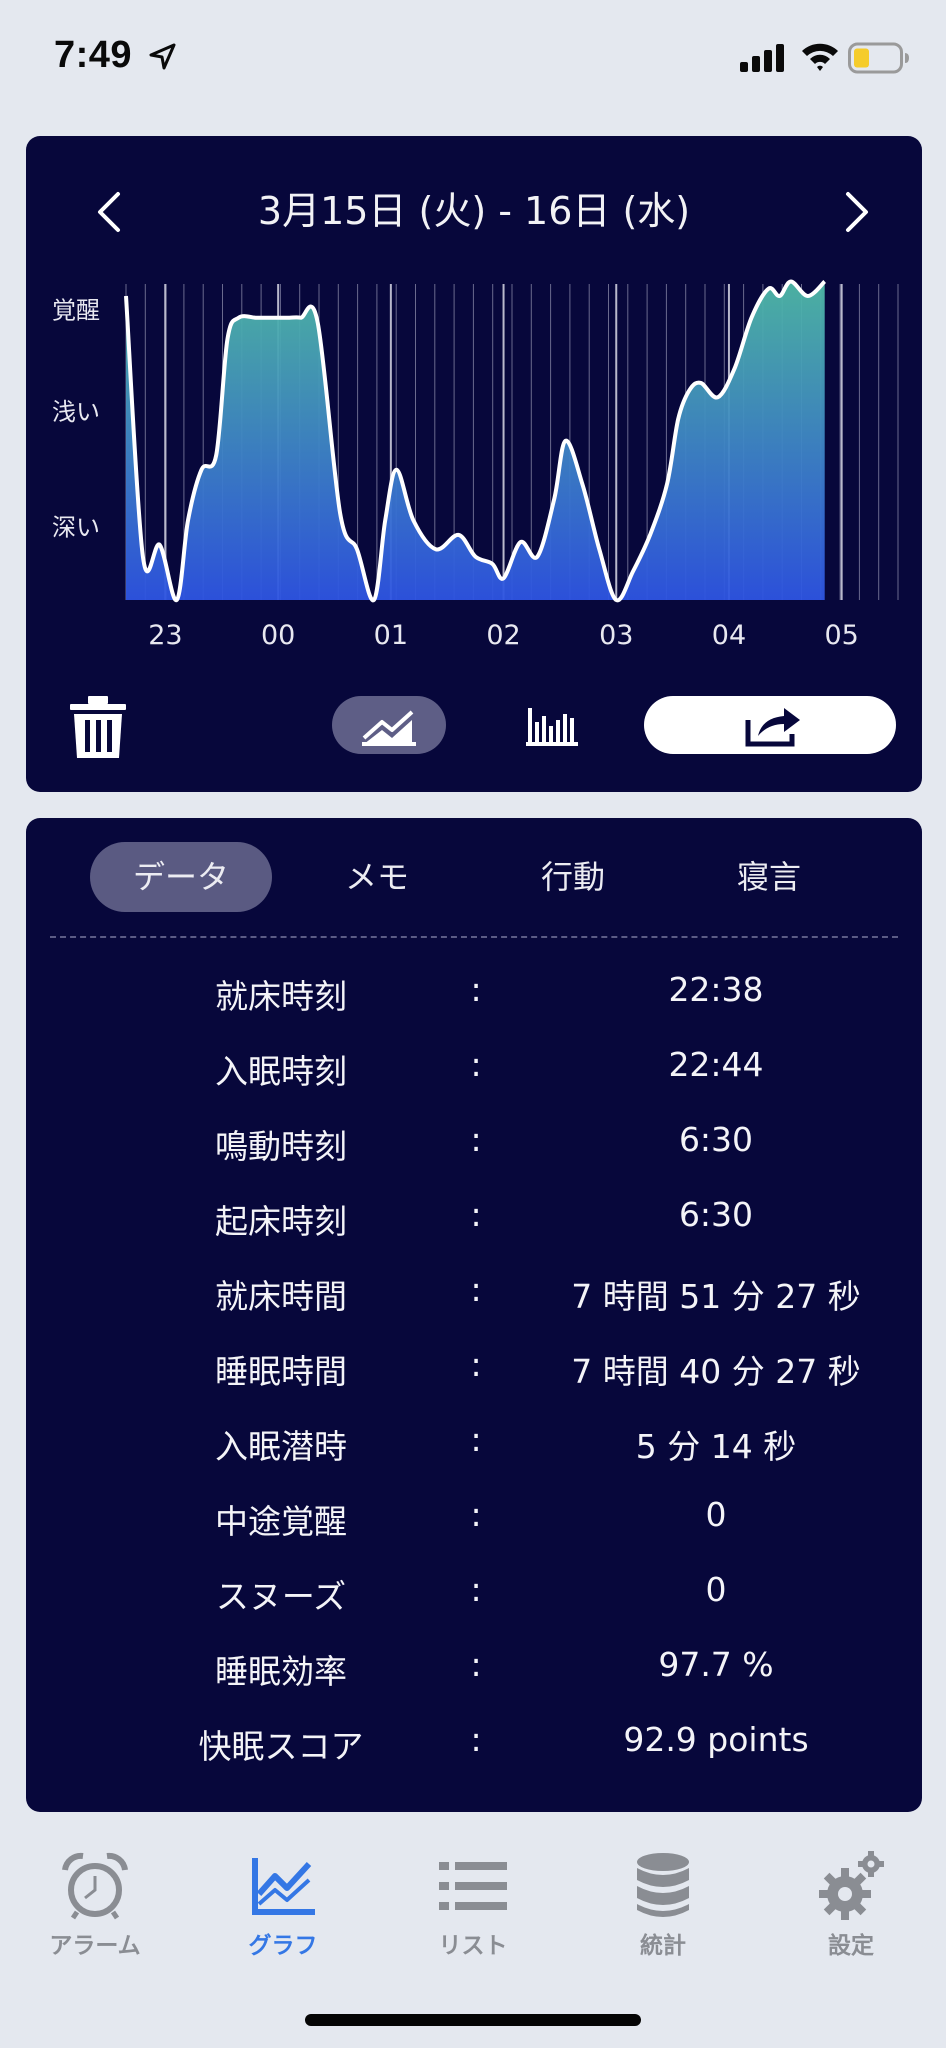 Image resolution: width=946 pixels, height=2048 pixels. I want to click on location-arrow-icon, so click(162, 56).